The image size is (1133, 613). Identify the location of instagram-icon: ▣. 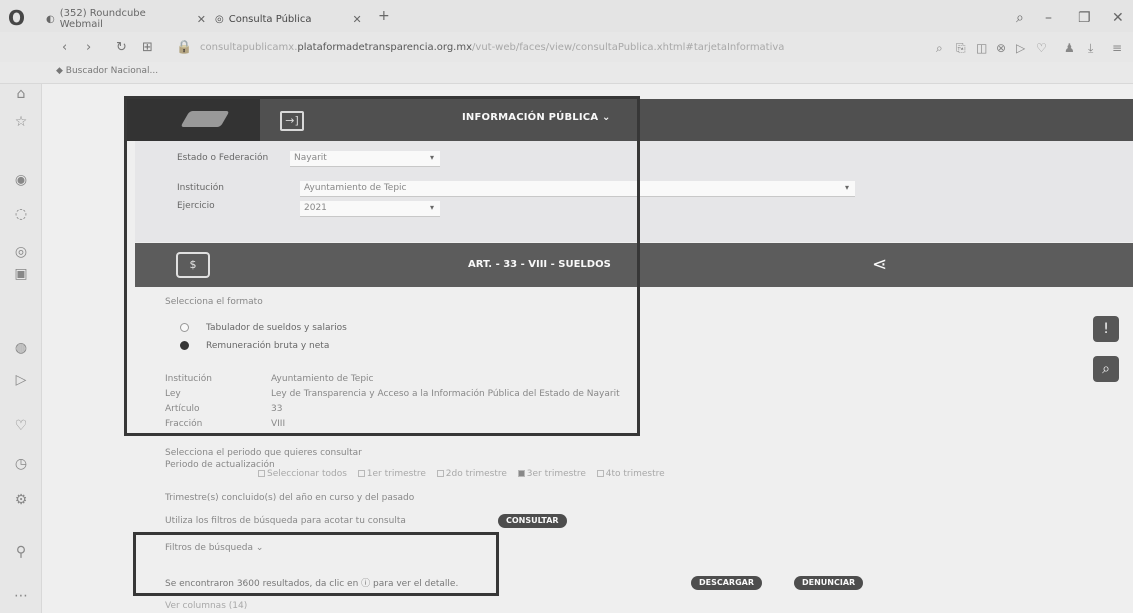
(21, 275).